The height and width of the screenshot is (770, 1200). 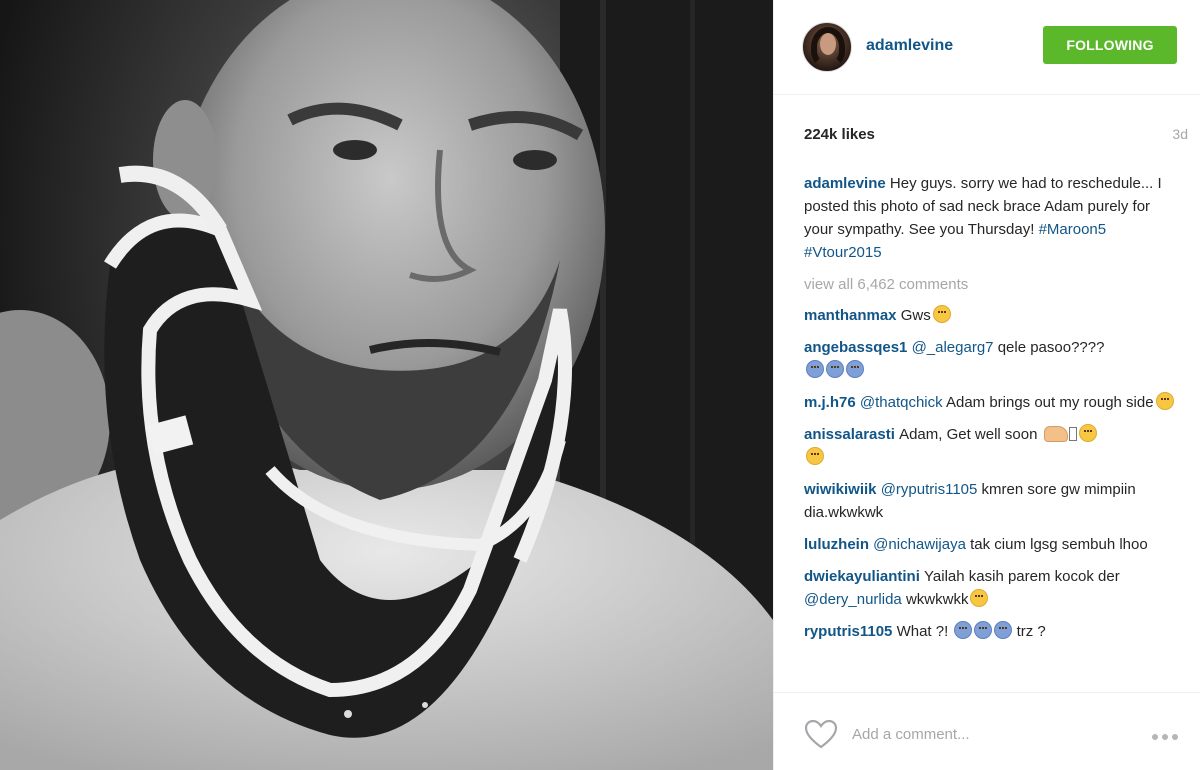 I want to click on comment-username: dwiekayuliantini, so click(x=864, y=576).